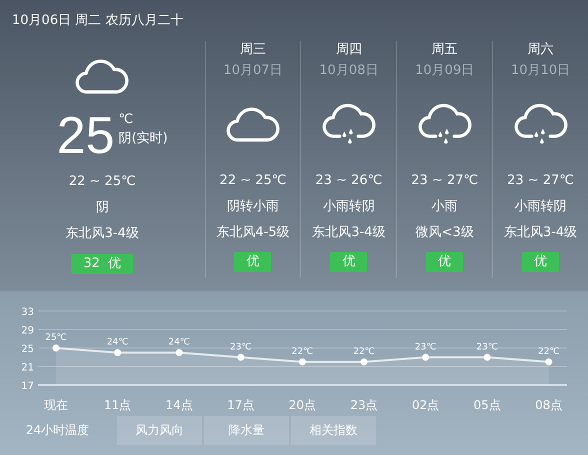 The height and width of the screenshot is (455, 588). I want to click on hour-label: 11点, so click(118, 405).